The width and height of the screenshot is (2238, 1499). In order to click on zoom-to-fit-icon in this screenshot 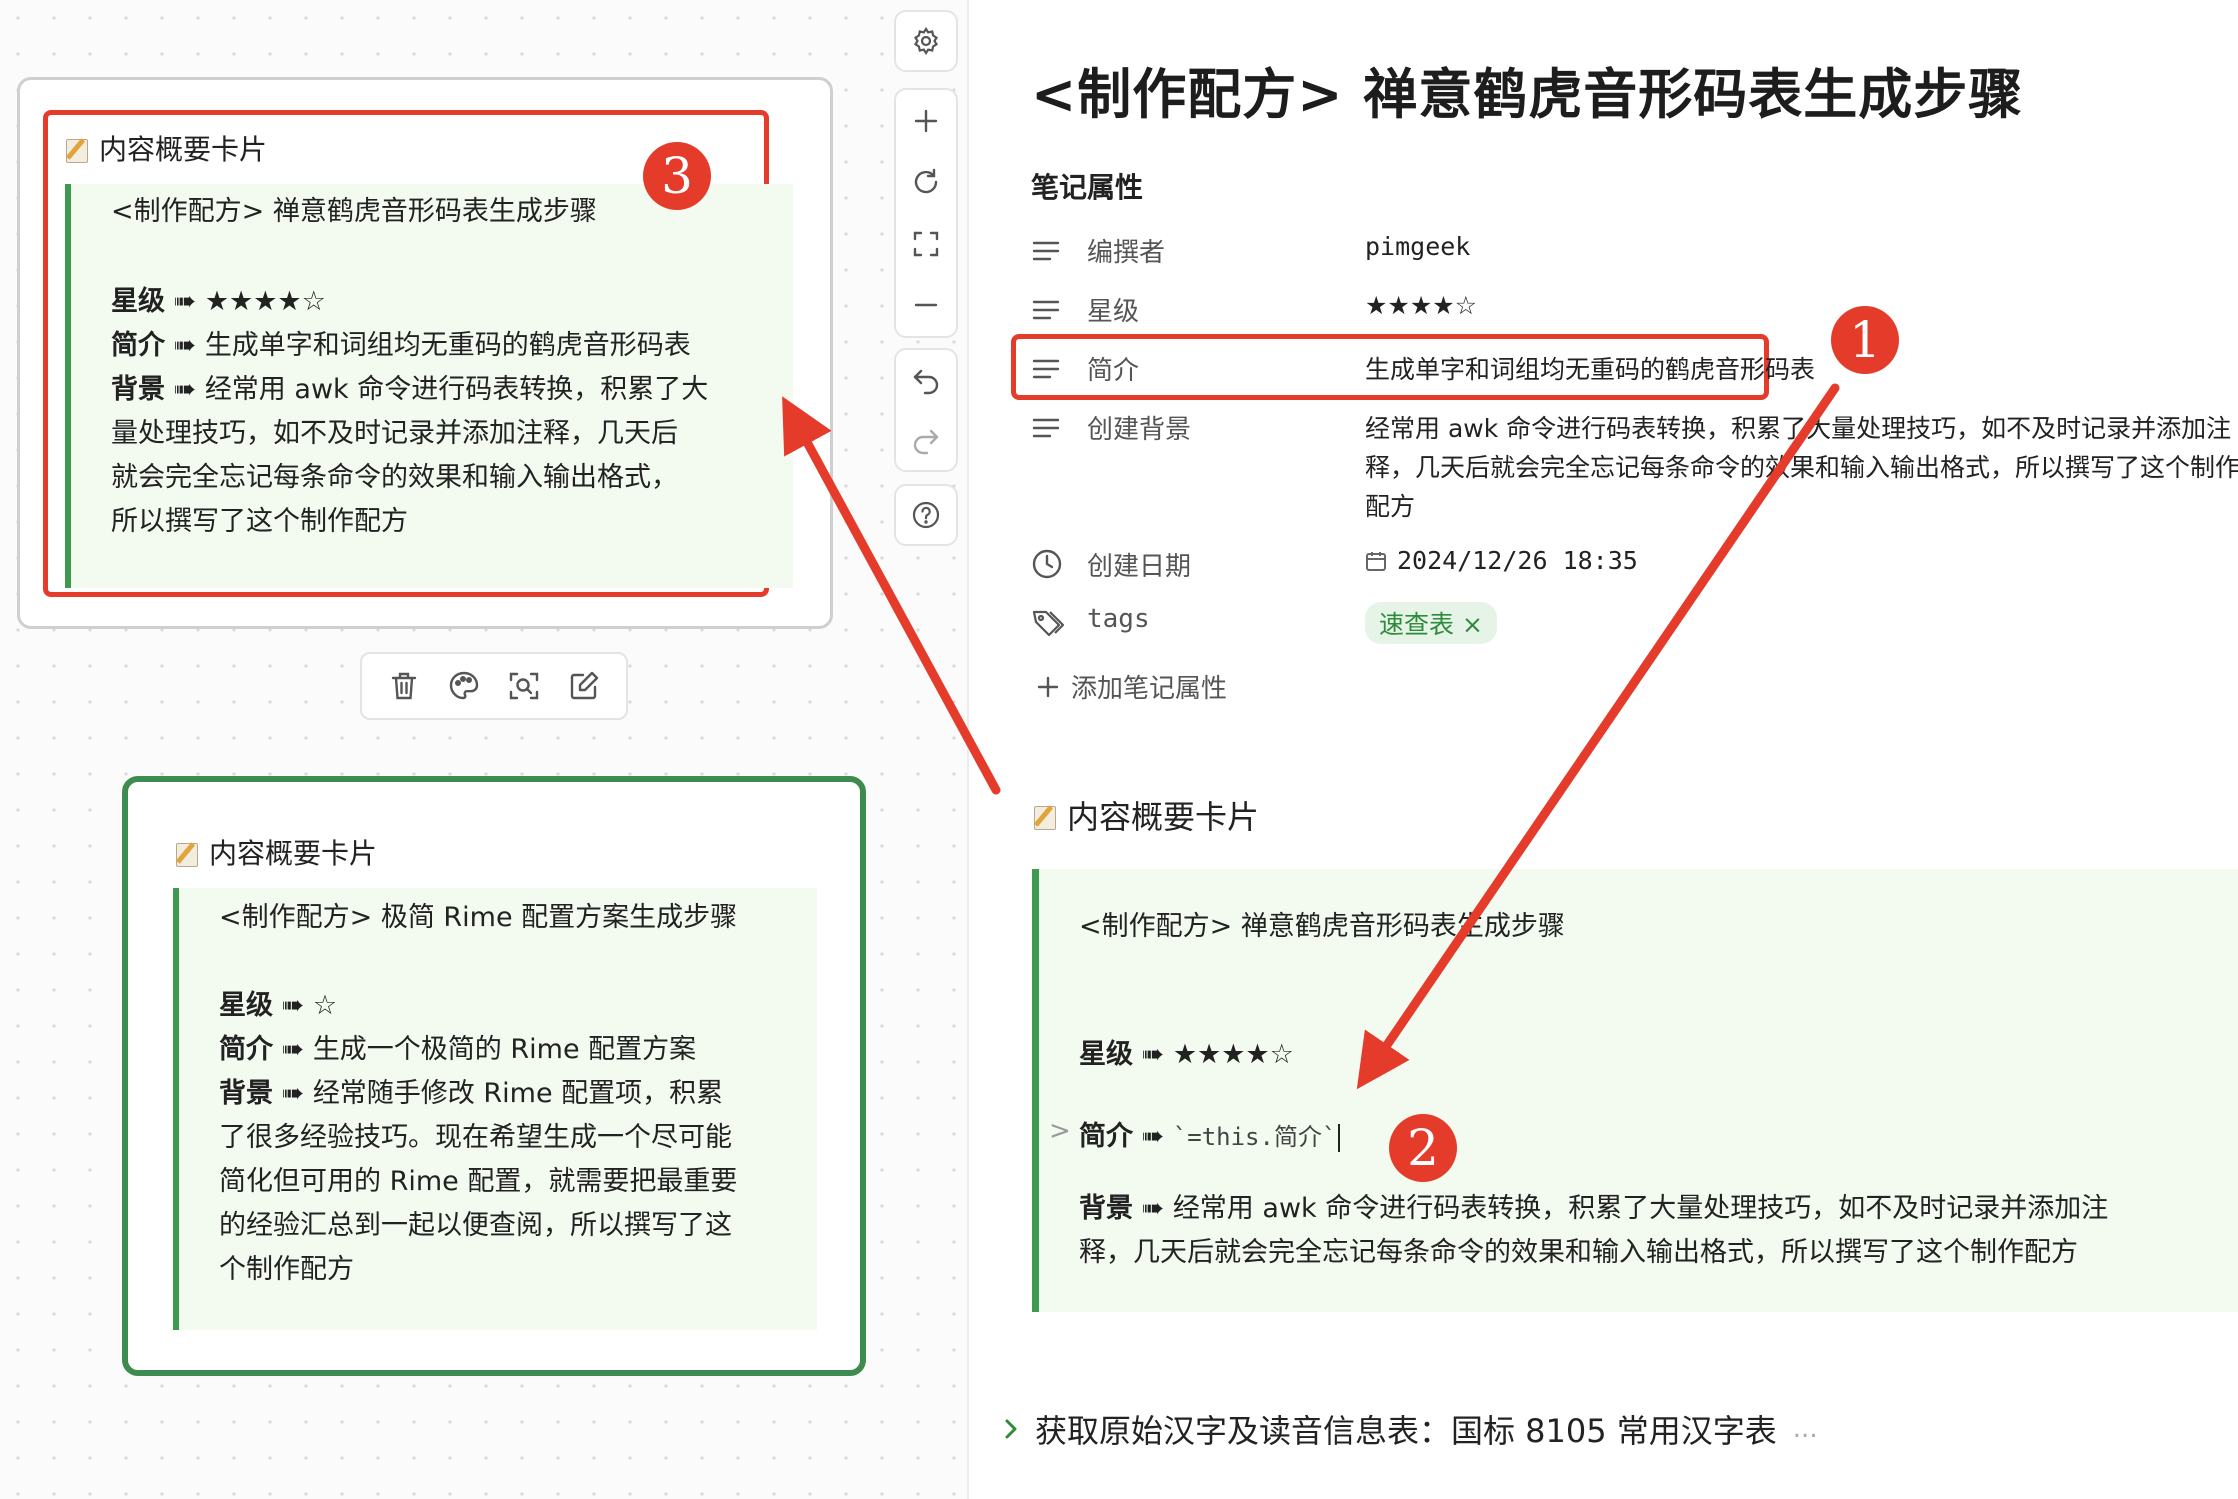, I will do `click(524, 686)`.